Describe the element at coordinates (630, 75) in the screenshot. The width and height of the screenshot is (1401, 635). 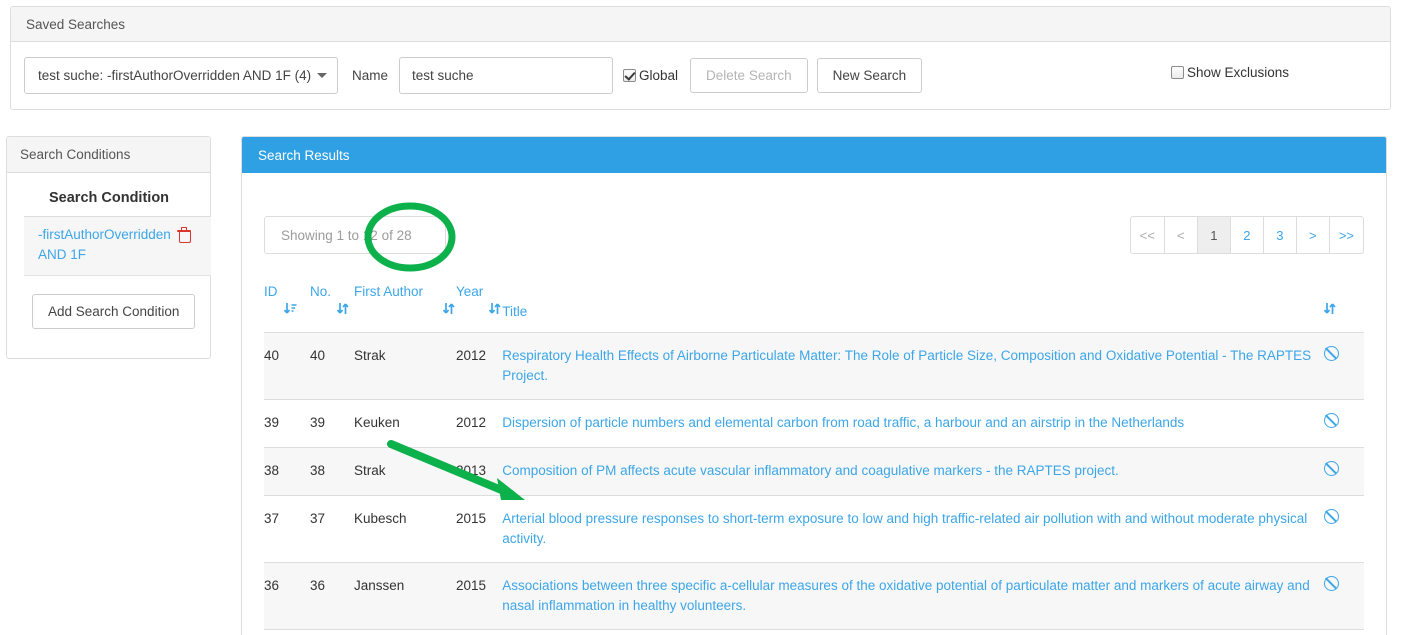
I see `global-checkbox` at that location.